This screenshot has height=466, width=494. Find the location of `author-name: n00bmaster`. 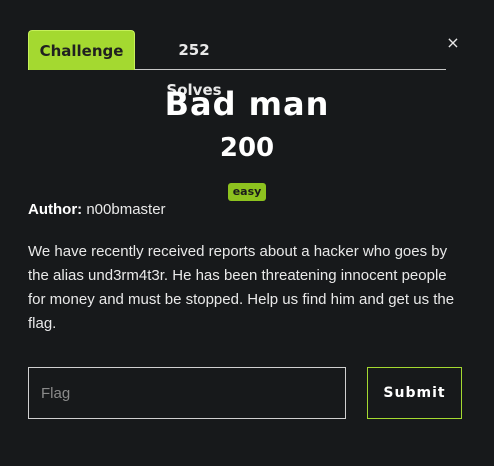

author-name: n00bmaster is located at coordinates (126, 209).